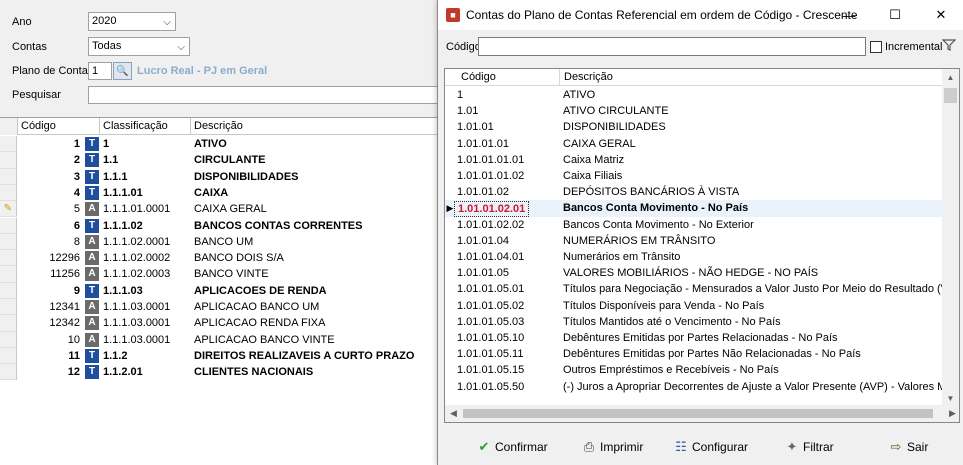 This screenshot has width=963, height=465. I want to click on sair-button: ⇨ Sair, so click(908, 447).